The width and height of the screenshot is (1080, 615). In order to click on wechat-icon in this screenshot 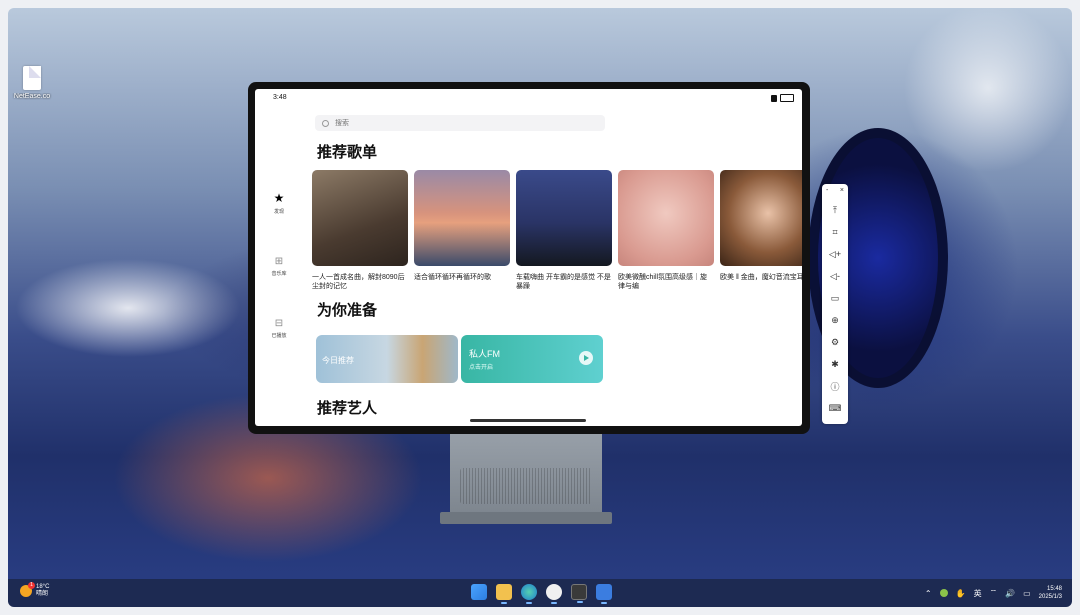, I will do `click(943, 593)`.